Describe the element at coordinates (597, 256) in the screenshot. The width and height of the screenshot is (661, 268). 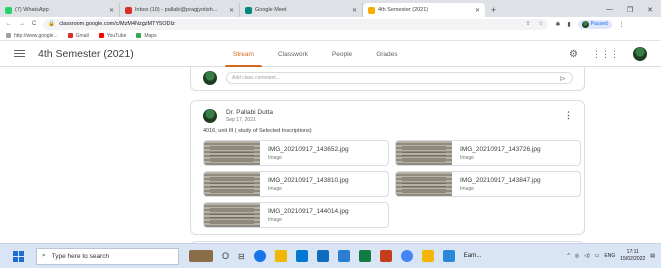
I see `battery-icon: ▭` at that location.